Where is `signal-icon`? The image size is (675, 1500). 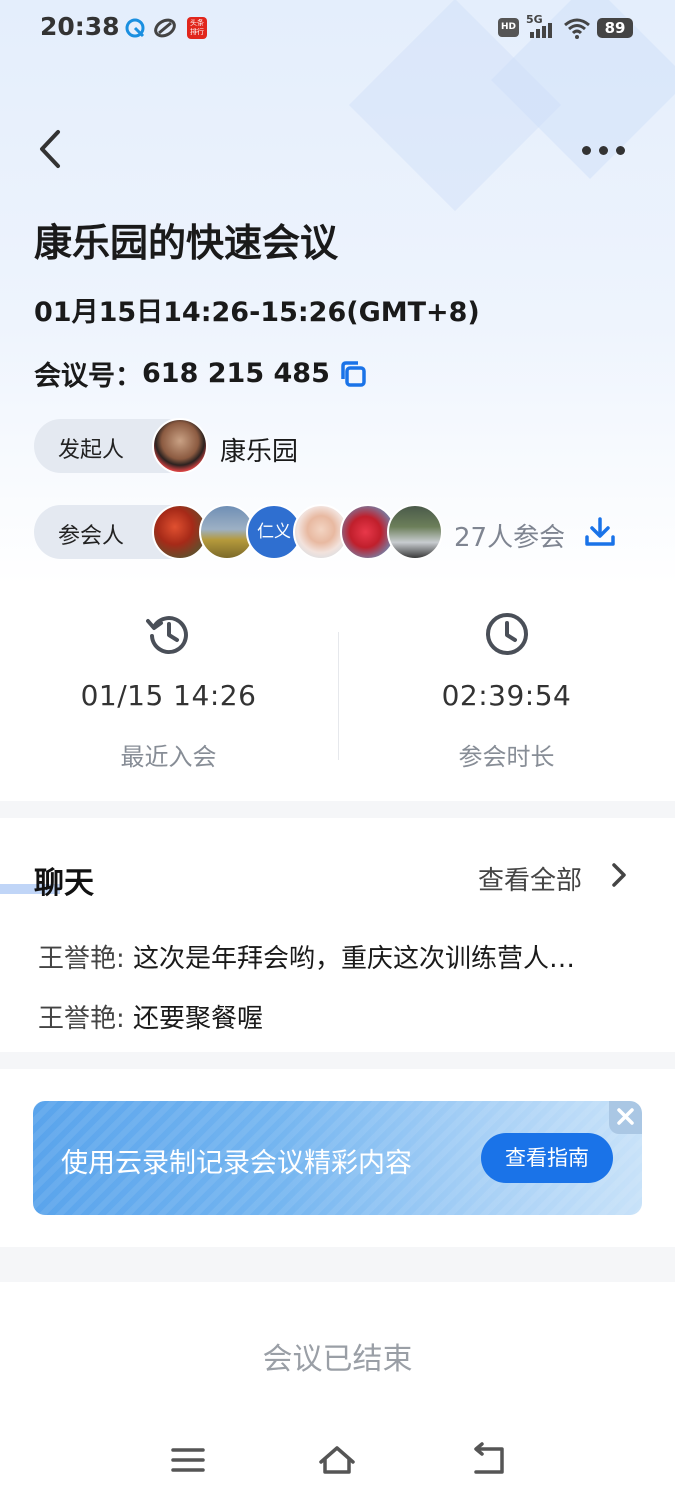 signal-icon is located at coordinates (541, 30).